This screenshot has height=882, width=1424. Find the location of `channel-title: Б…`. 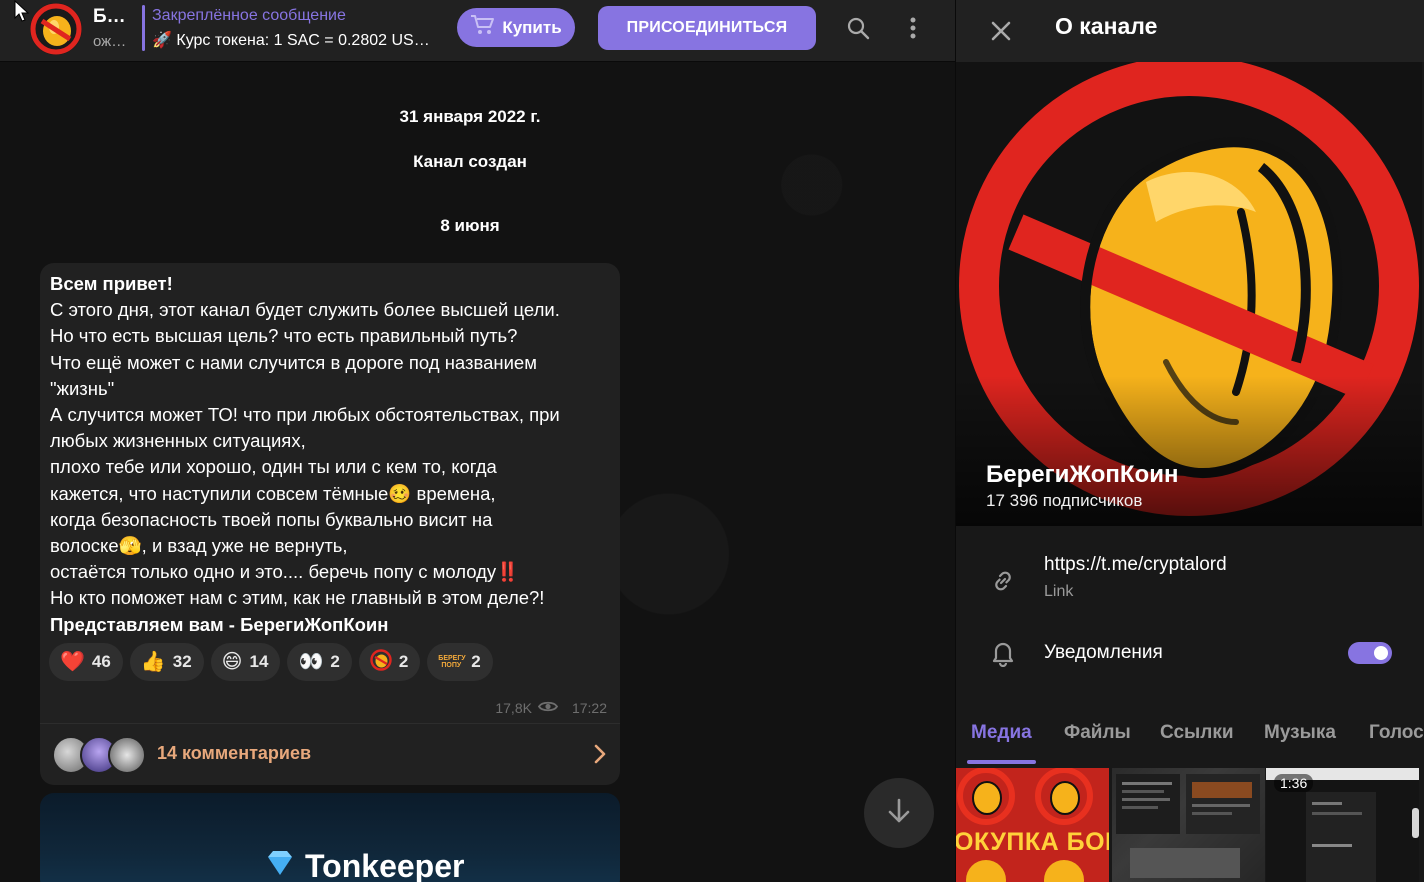

channel-title: Б… is located at coordinates (109, 17).